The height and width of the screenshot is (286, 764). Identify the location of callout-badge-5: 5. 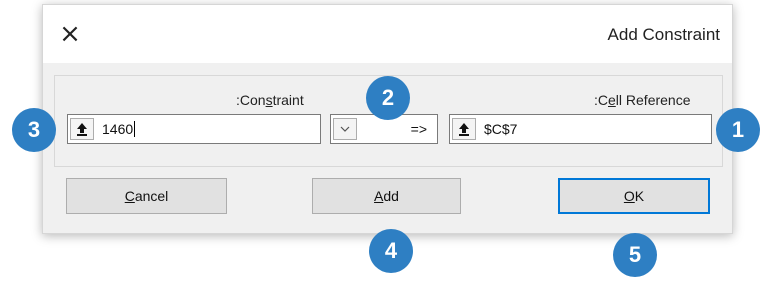
(635, 255).